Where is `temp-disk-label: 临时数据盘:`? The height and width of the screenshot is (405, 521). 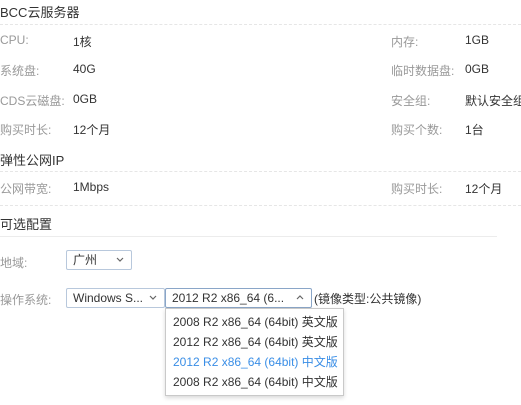 temp-disk-label: 临时数据盘: is located at coordinates (423, 71).